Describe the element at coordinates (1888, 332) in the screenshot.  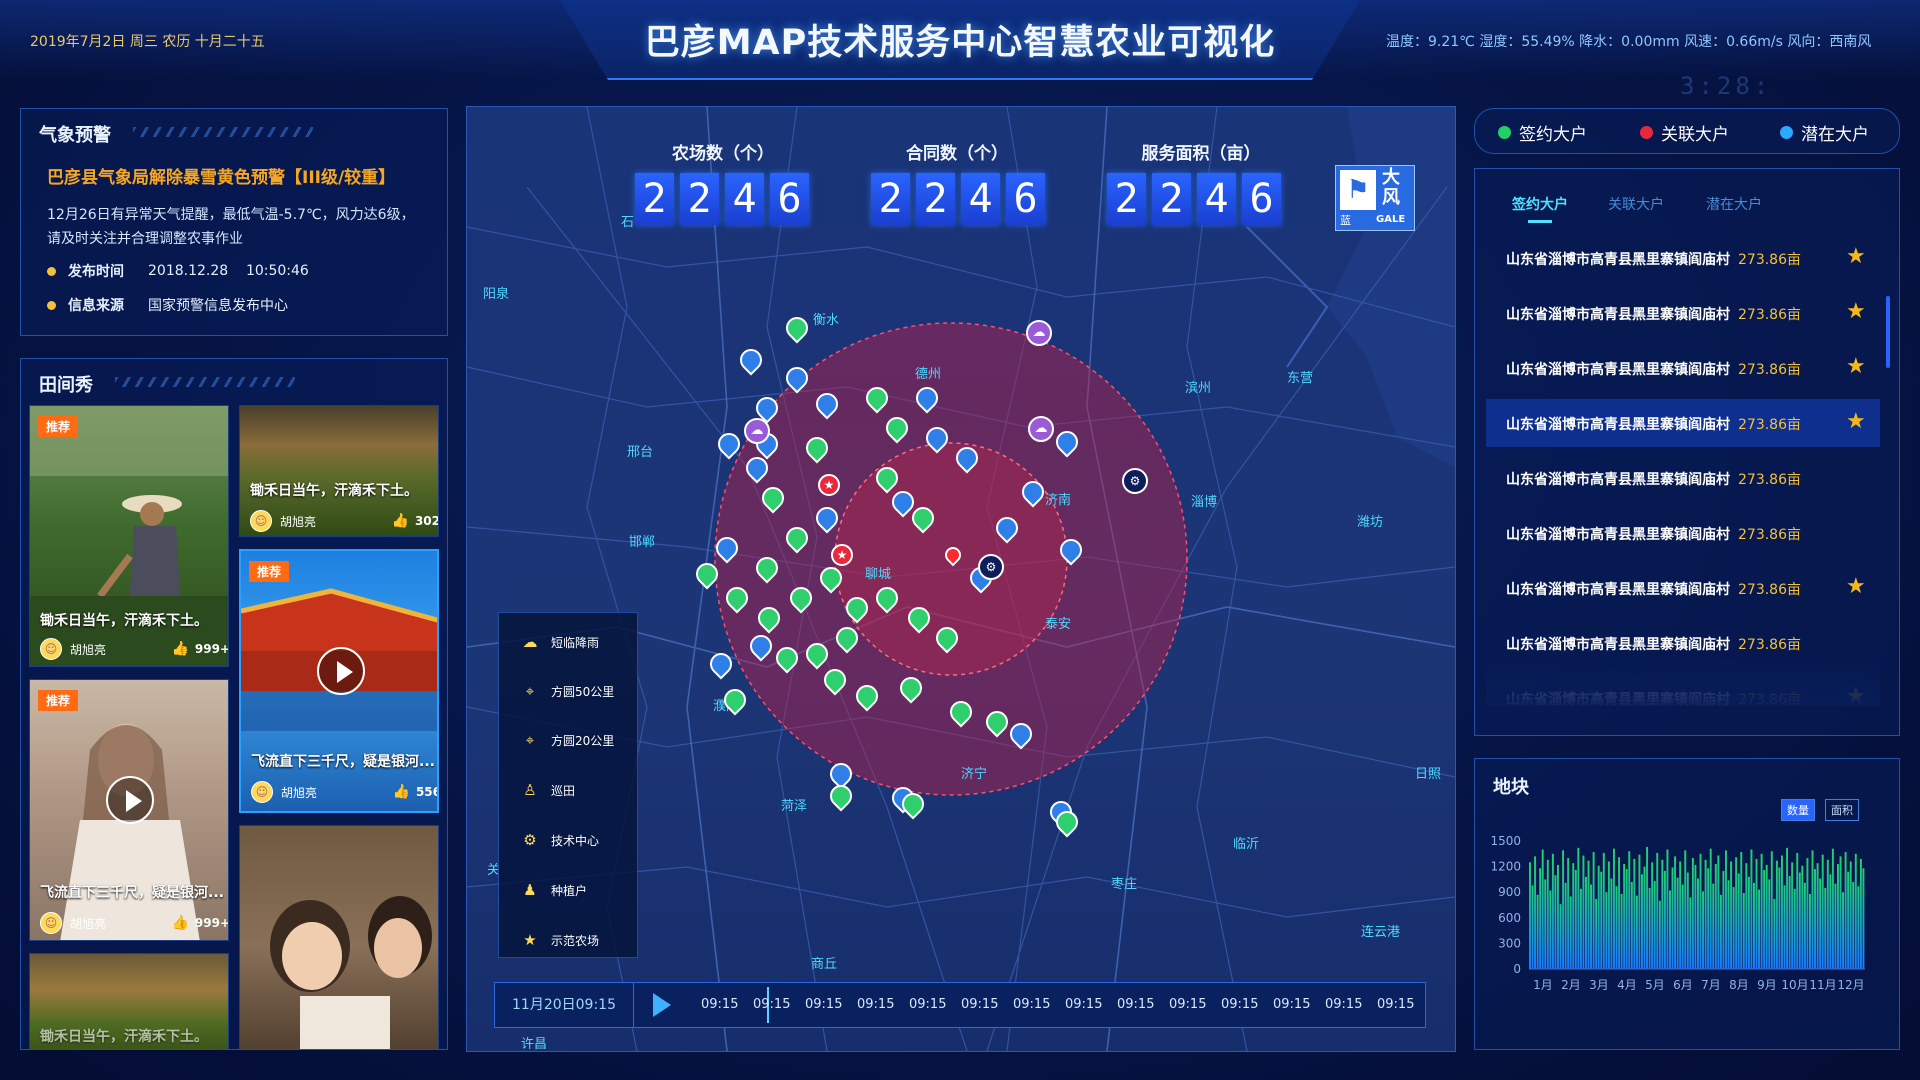
I see `list-scrollbar` at that location.